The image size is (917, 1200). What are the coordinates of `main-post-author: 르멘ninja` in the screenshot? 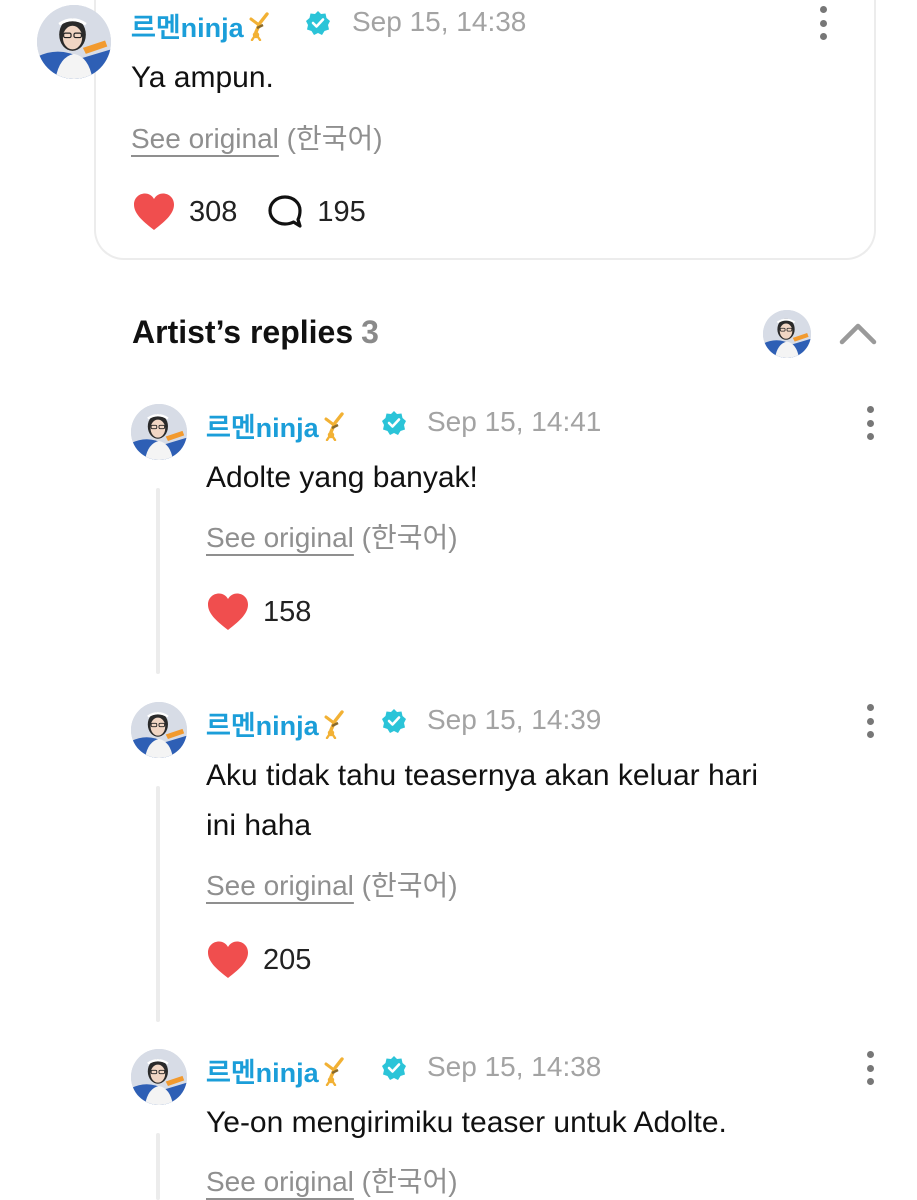 It's located at (201, 25).